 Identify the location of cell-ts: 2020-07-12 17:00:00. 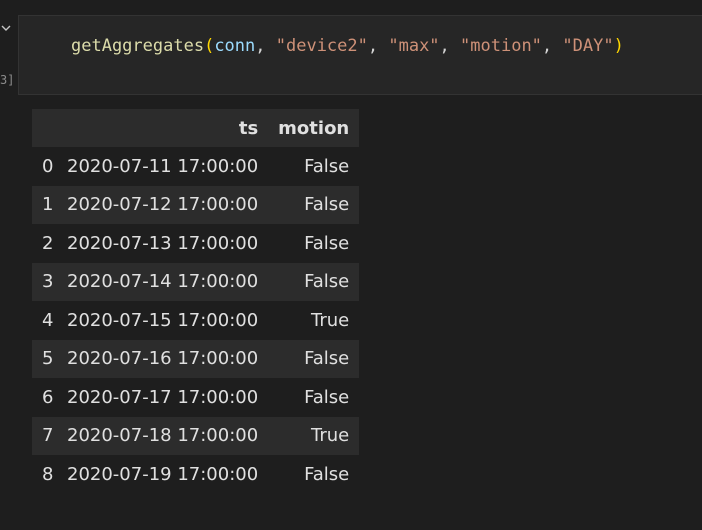
(168, 204).